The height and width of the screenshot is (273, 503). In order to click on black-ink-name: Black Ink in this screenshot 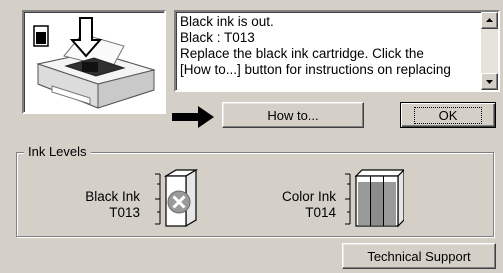, I will do `click(112, 196)`.